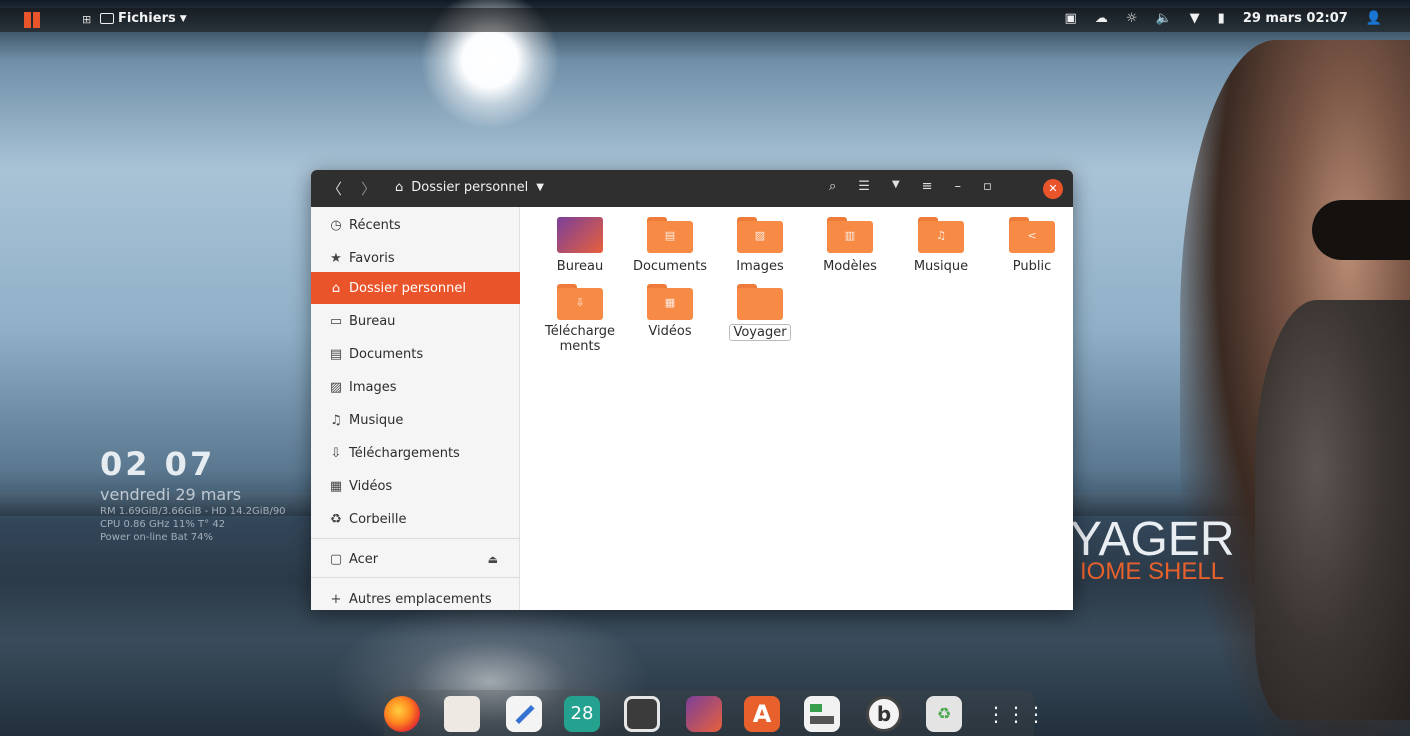 The width and height of the screenshot is (1410, 736). I want to click on screen-icon: ▣, so click(1071, 18).